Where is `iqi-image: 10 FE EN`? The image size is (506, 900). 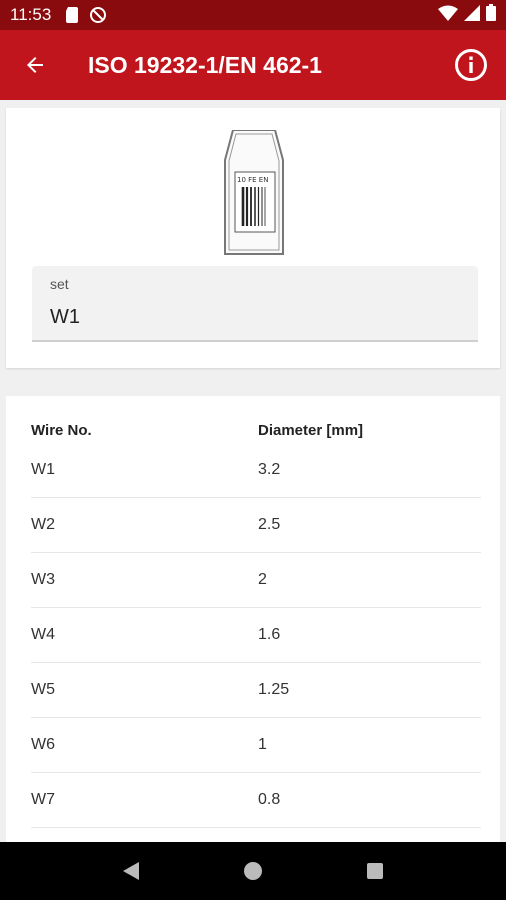
iqi-image: 10 FE EN is located at coordinates (254, 196).